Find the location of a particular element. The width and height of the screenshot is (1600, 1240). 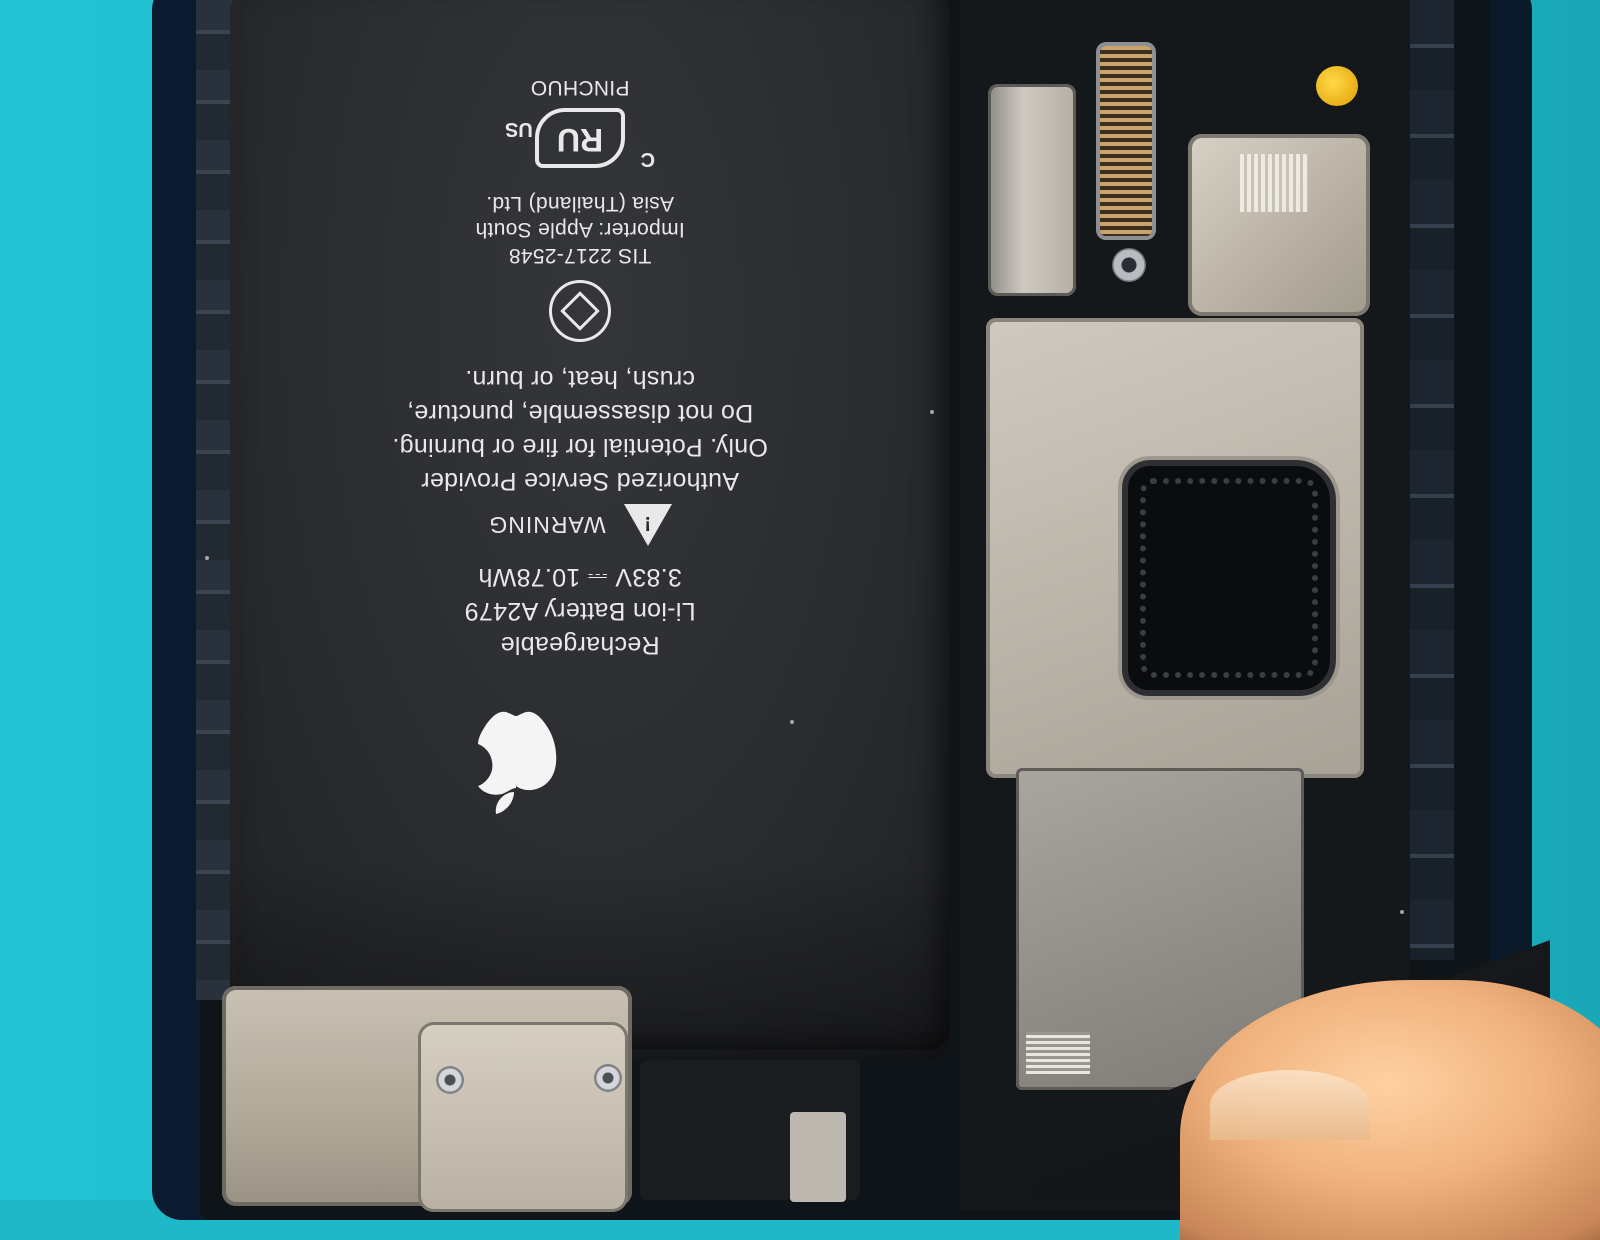

chip-pins is located at coordinates (1229, 578).